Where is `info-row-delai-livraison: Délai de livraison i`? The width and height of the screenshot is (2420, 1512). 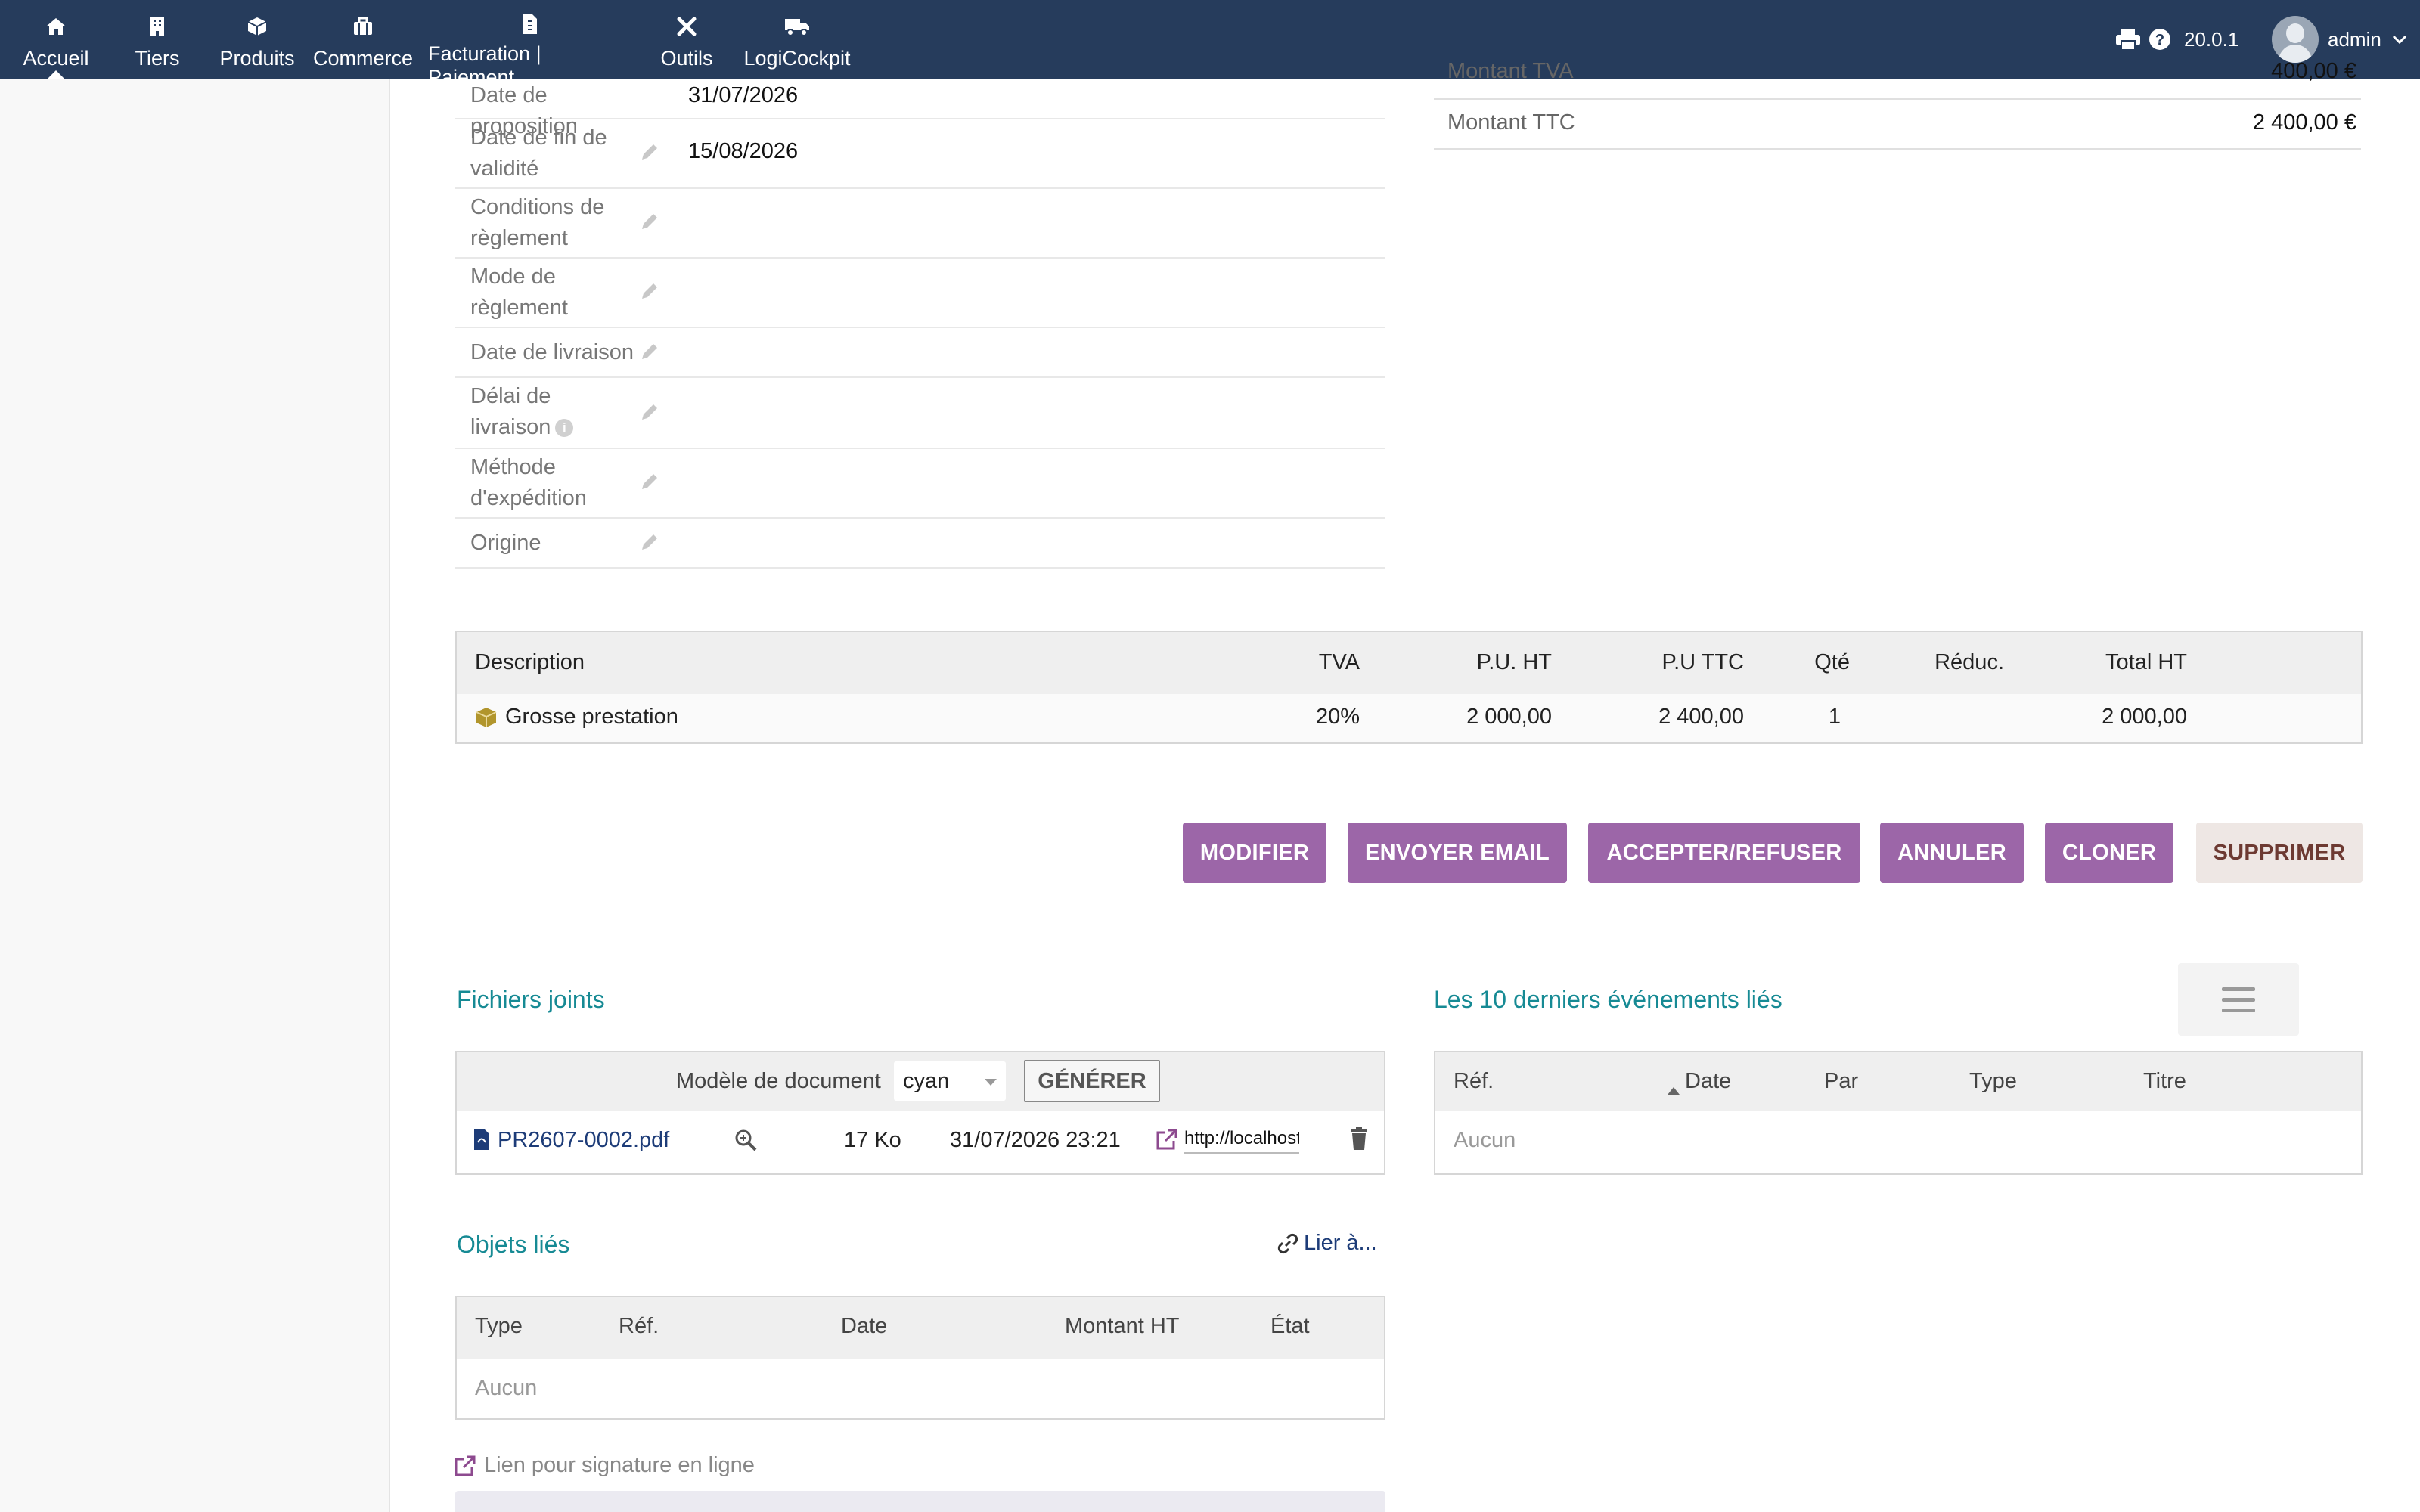
info-row-delai-livraison: Délai de livraison i is located at coordinates (920, 414).